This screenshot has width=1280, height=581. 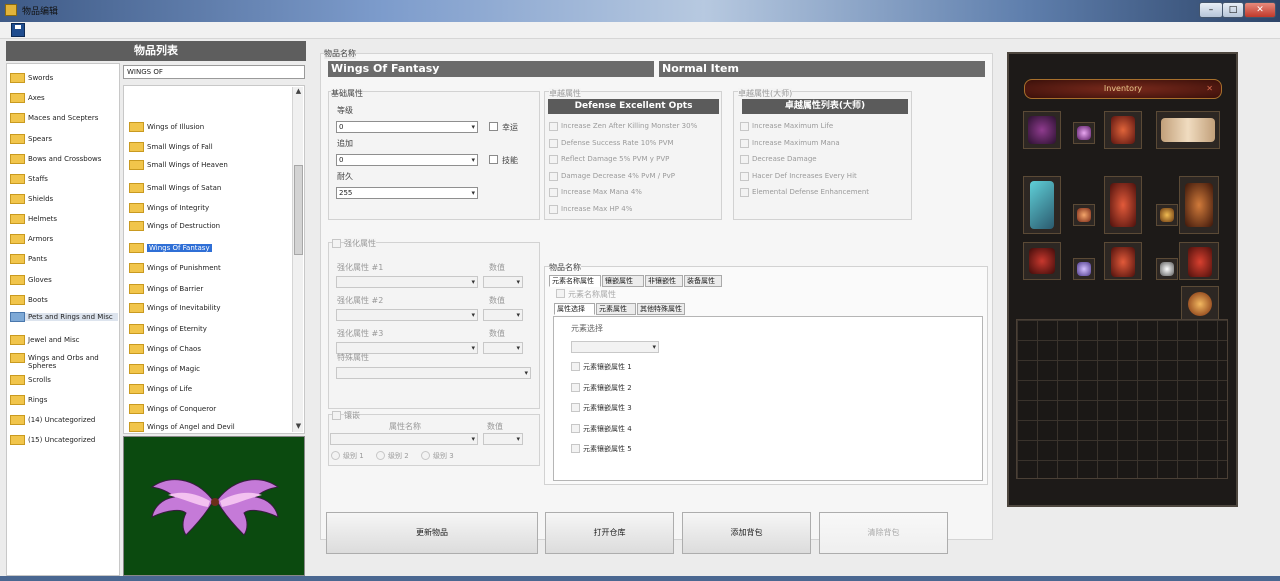 I want to click on element-row: 元素镶嵌属性 3, so click(x=601, y=408).